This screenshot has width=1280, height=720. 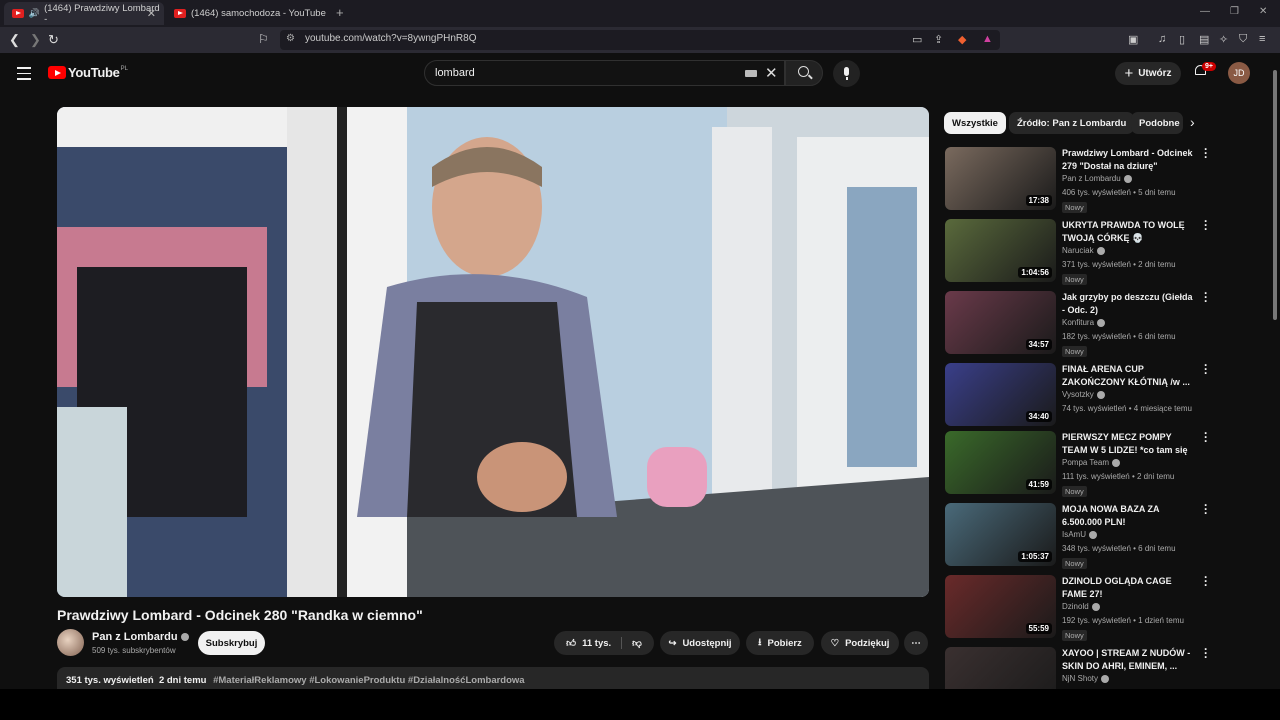 I want to click on recommendation-channel: NjN Shoty, so click(x=1086, y=678).